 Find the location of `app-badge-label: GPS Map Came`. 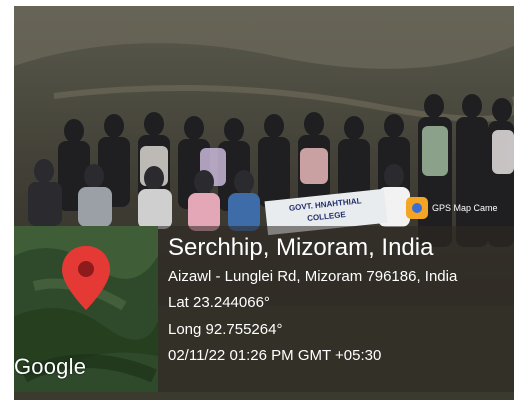

app-badge-label: GPS Map Came is located at coordinates (465, 208).